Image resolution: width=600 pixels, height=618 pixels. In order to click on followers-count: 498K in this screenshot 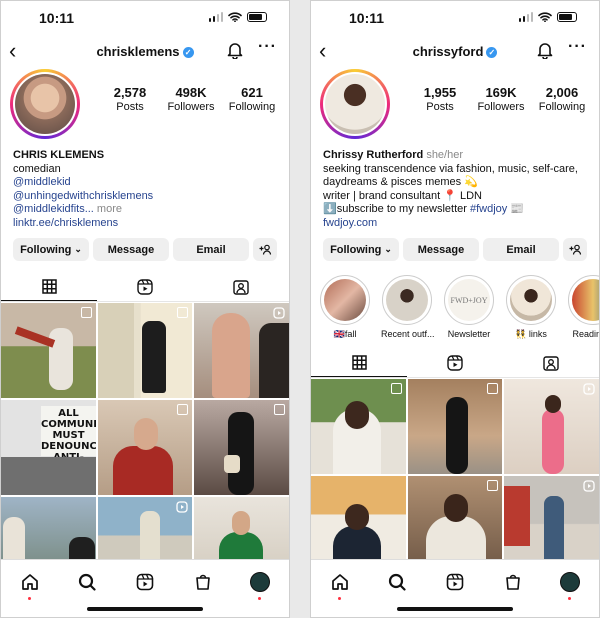, I will do `click(191, 92)`.